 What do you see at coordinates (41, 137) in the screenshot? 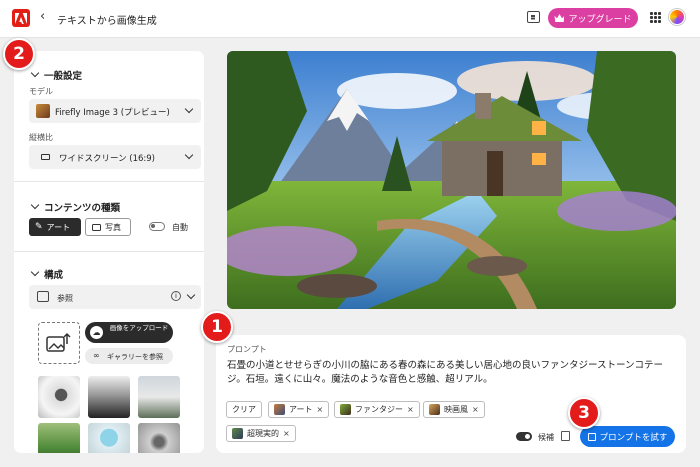
I see `aspect-ratio-label: 縦横比` at bounding box center [41, 137].